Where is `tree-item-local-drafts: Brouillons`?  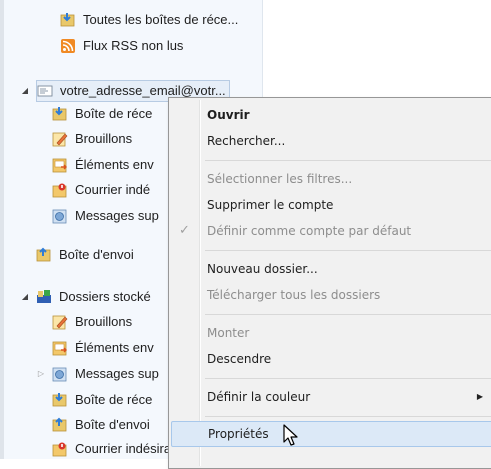
tree-item-local-drafts: Brouillons is located at coordinates (92, 322).